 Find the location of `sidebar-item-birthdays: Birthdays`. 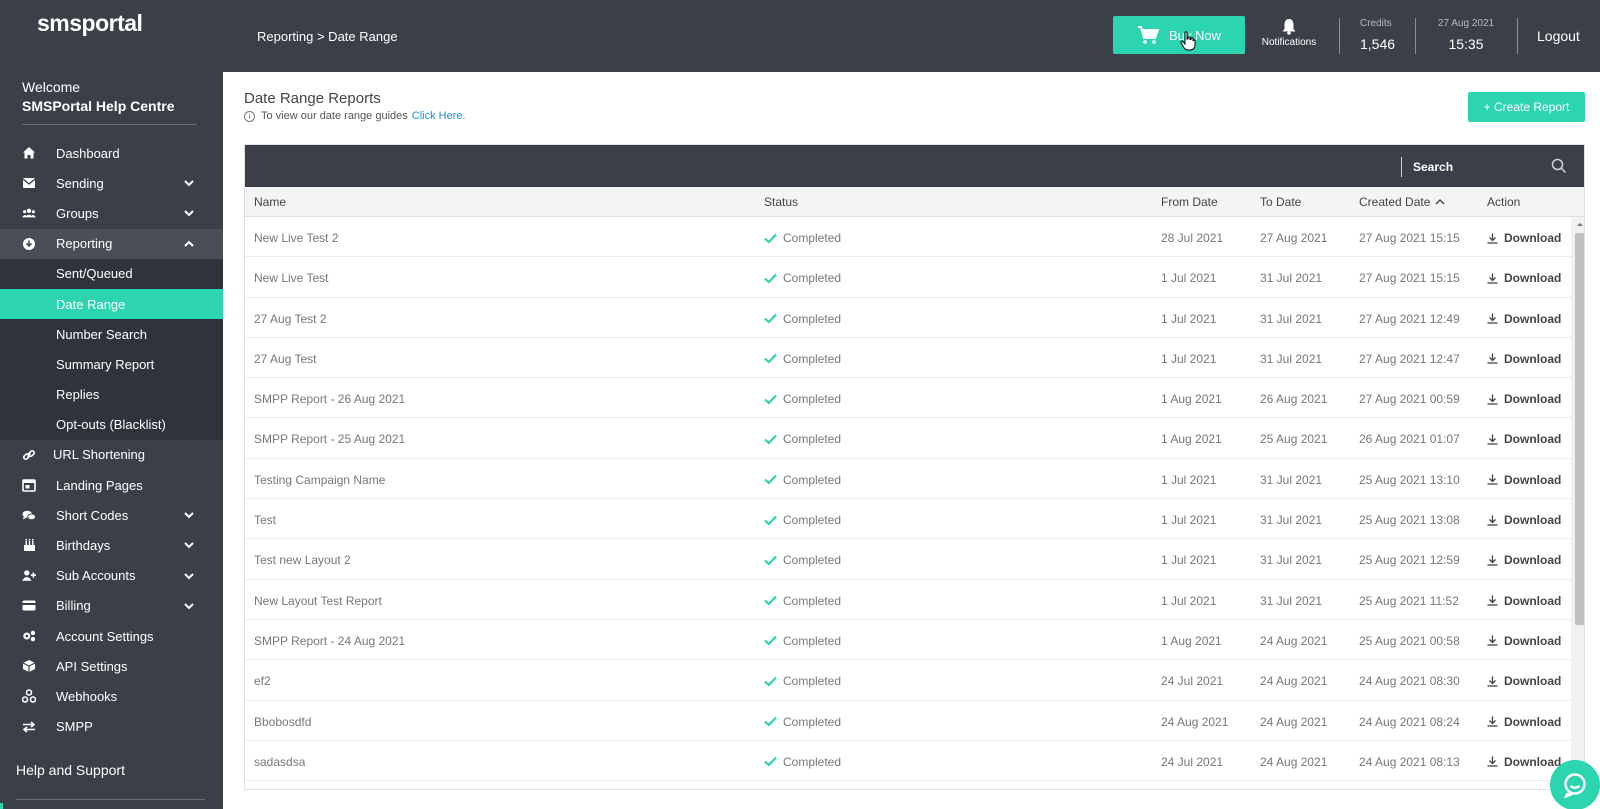

sidebar-item-birthdays: Birthdays is located at coordinates (111, 545).